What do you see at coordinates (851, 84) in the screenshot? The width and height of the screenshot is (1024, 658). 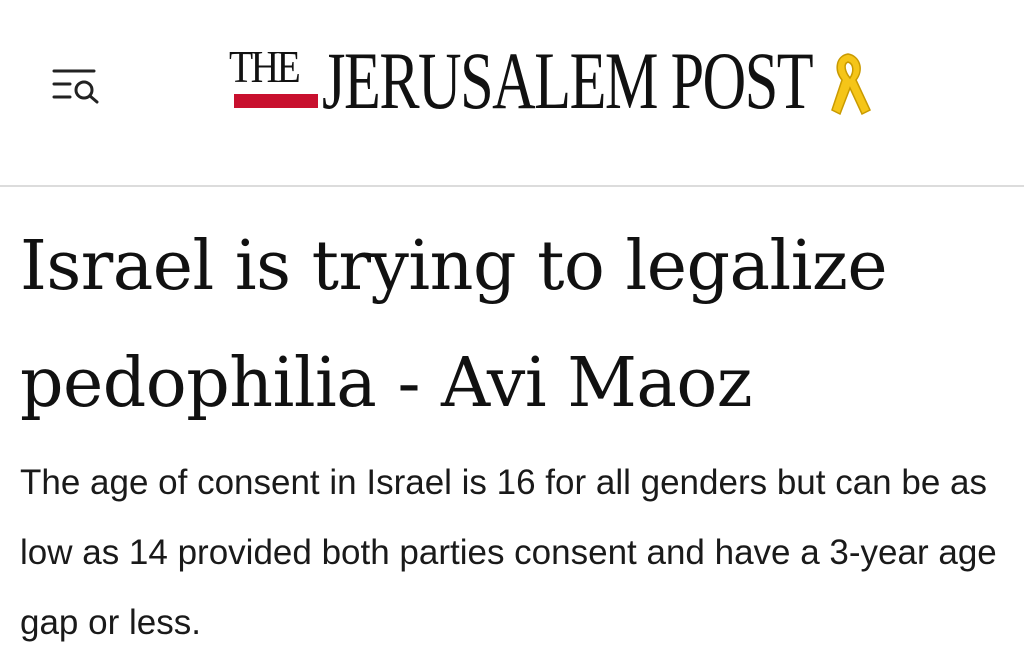 I see `yellow-ribbon-icon` at bounding box center [851, 84].